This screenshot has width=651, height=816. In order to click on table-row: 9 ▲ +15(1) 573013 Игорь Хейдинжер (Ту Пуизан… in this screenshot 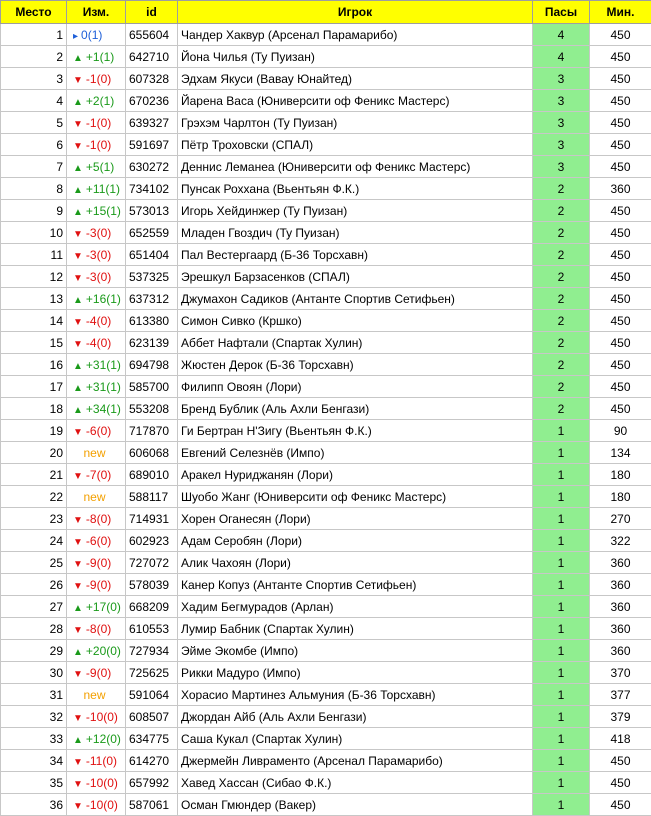, I will do `click(325, 210)`.